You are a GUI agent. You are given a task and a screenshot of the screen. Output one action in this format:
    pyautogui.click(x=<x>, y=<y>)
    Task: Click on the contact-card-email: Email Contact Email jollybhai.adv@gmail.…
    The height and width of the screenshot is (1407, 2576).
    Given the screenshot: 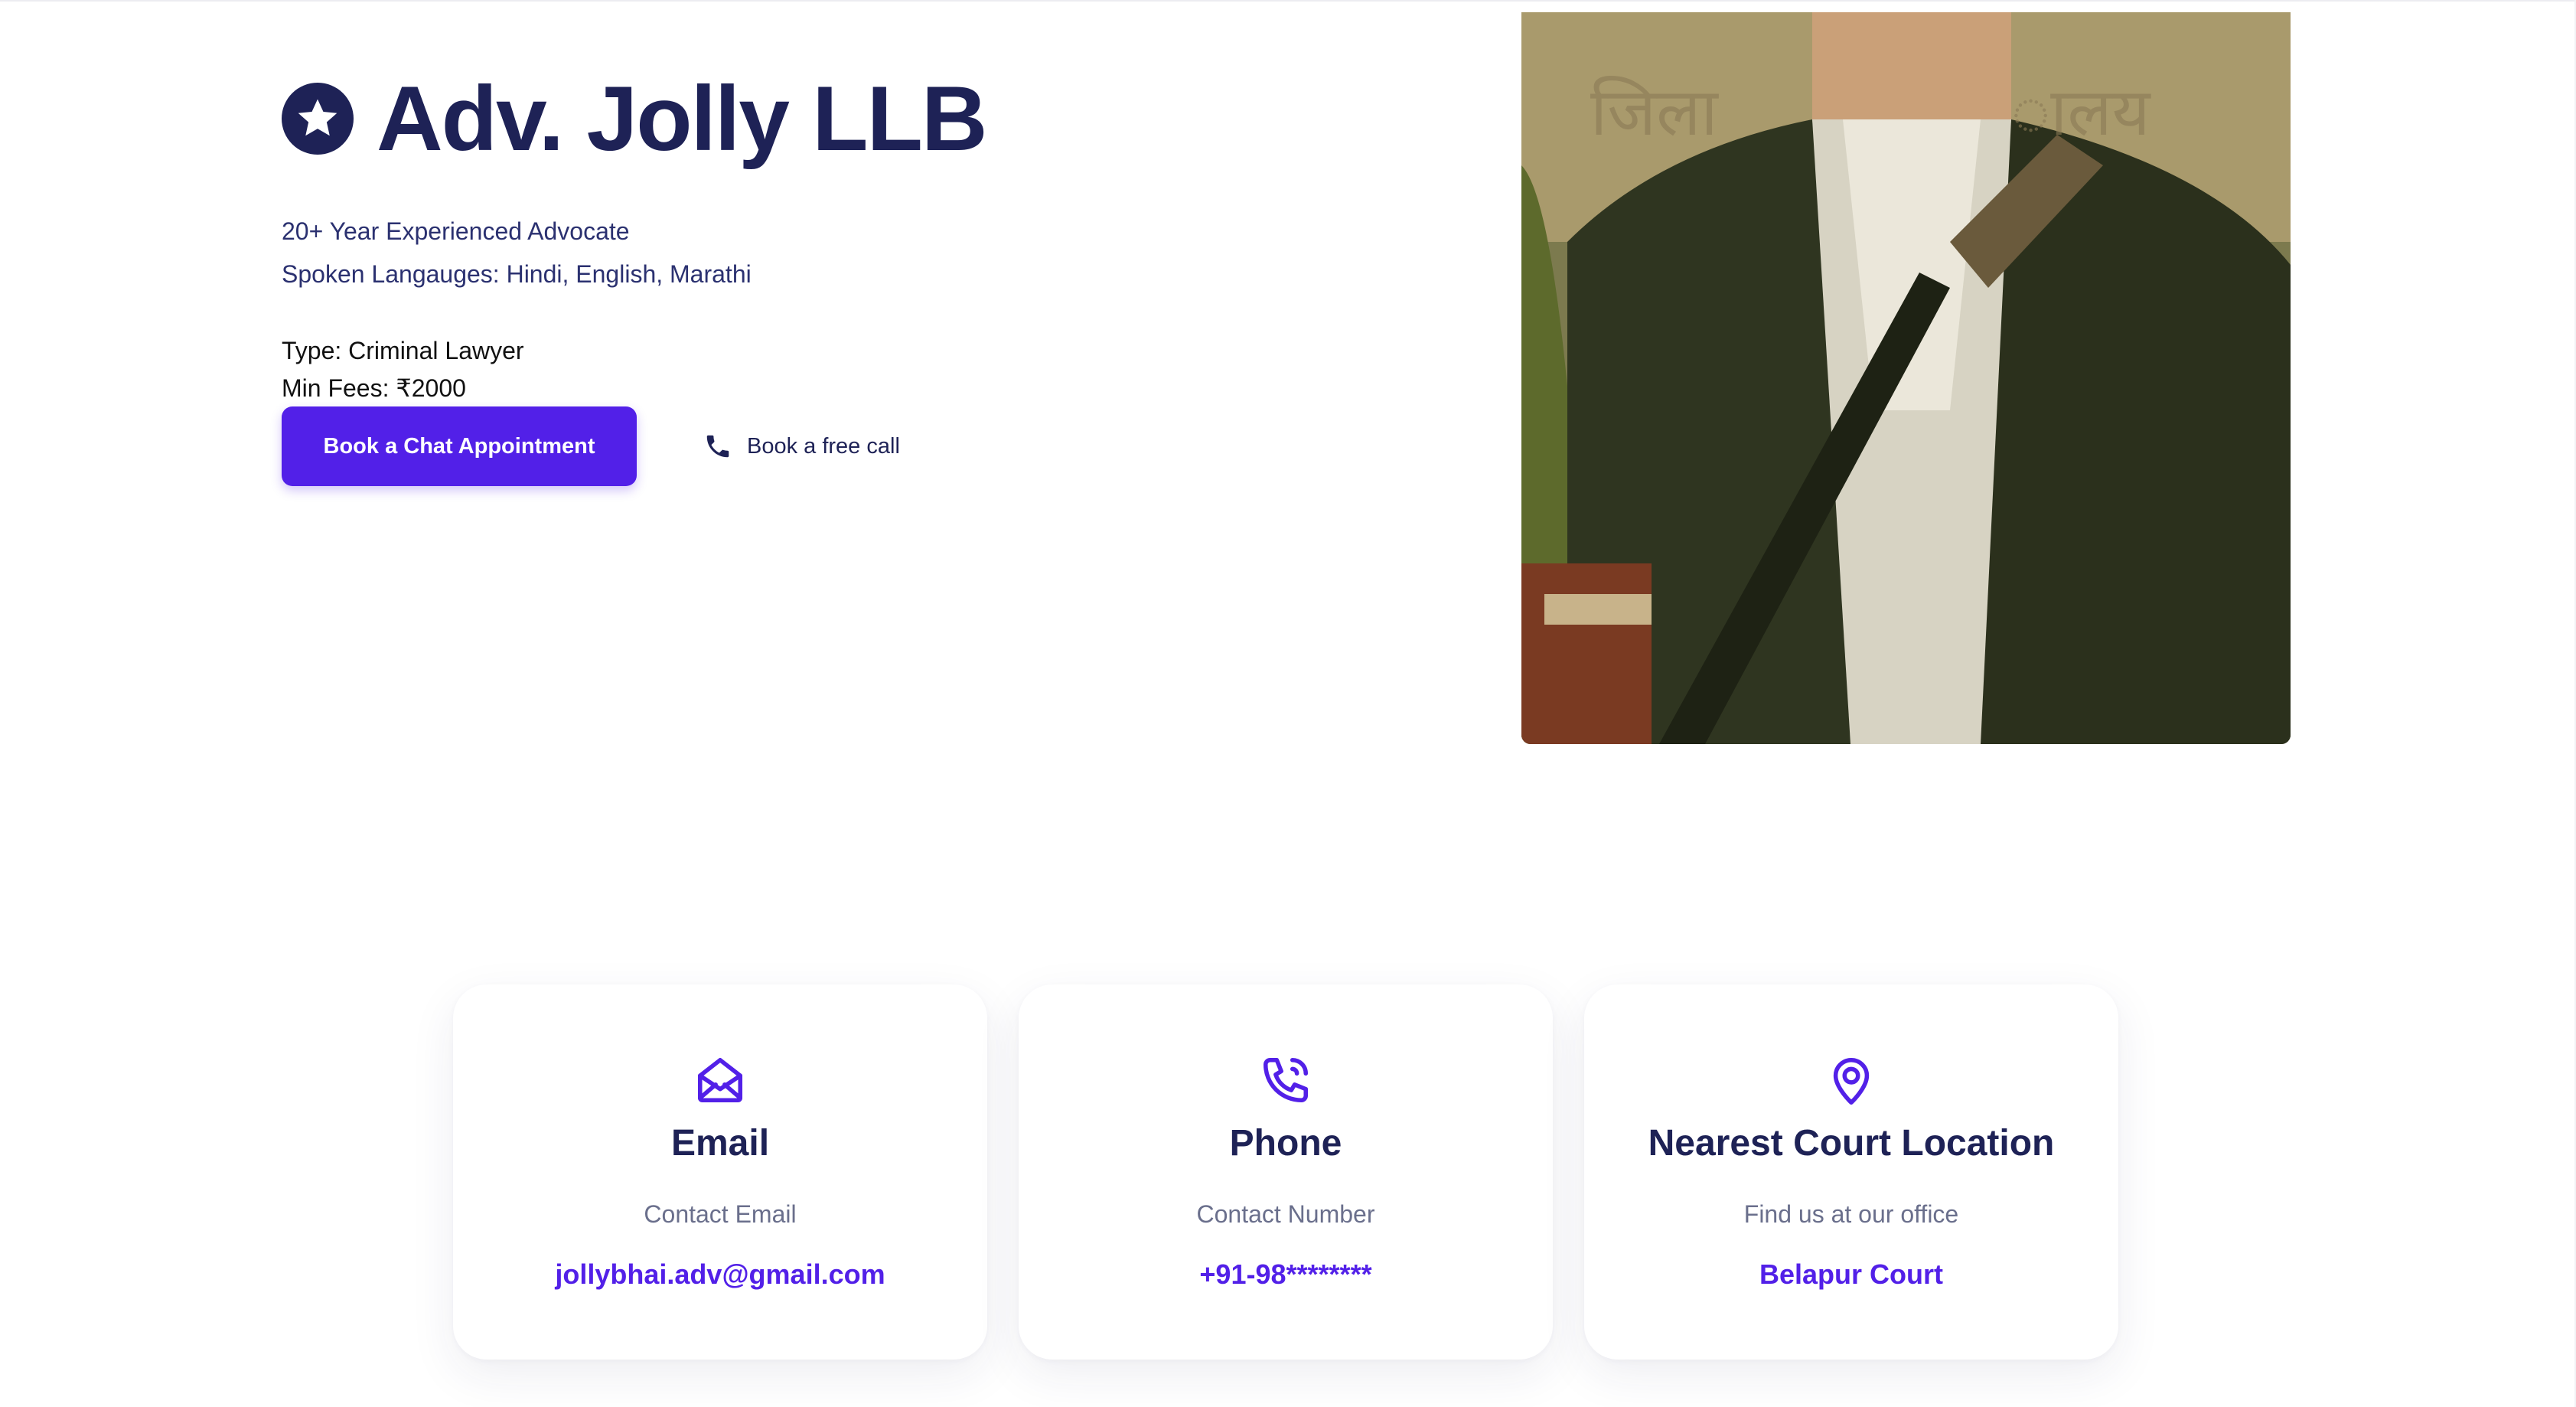 What is the action you would take?
    pyautogui.click(x=720, y=1172)
    